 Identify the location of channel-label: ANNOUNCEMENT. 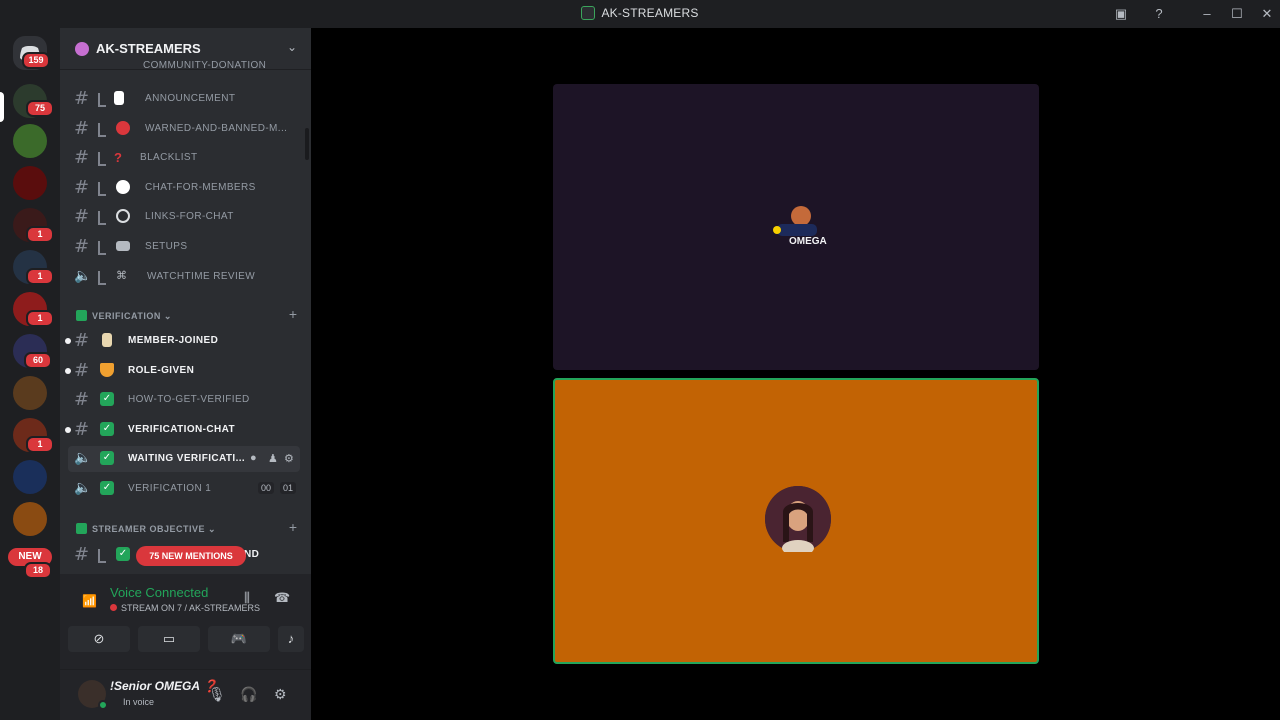
(190, 98).